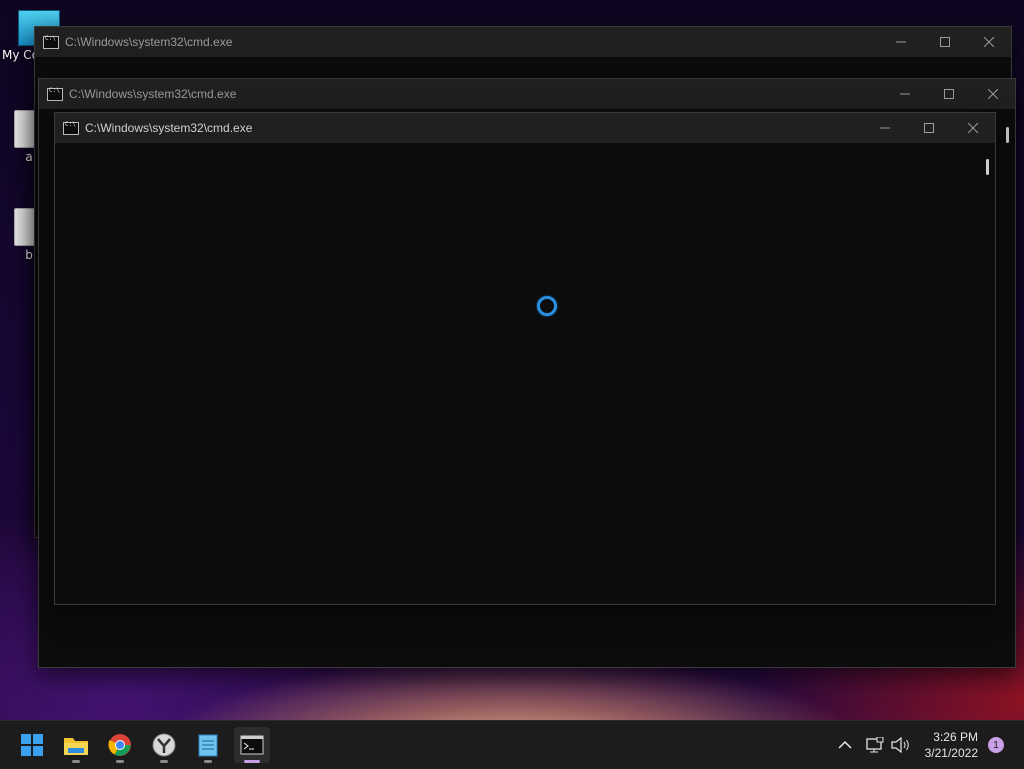 The width and height of the screenshot is (1024, 769). I want to click on taskbar-app, so click(164, 745).